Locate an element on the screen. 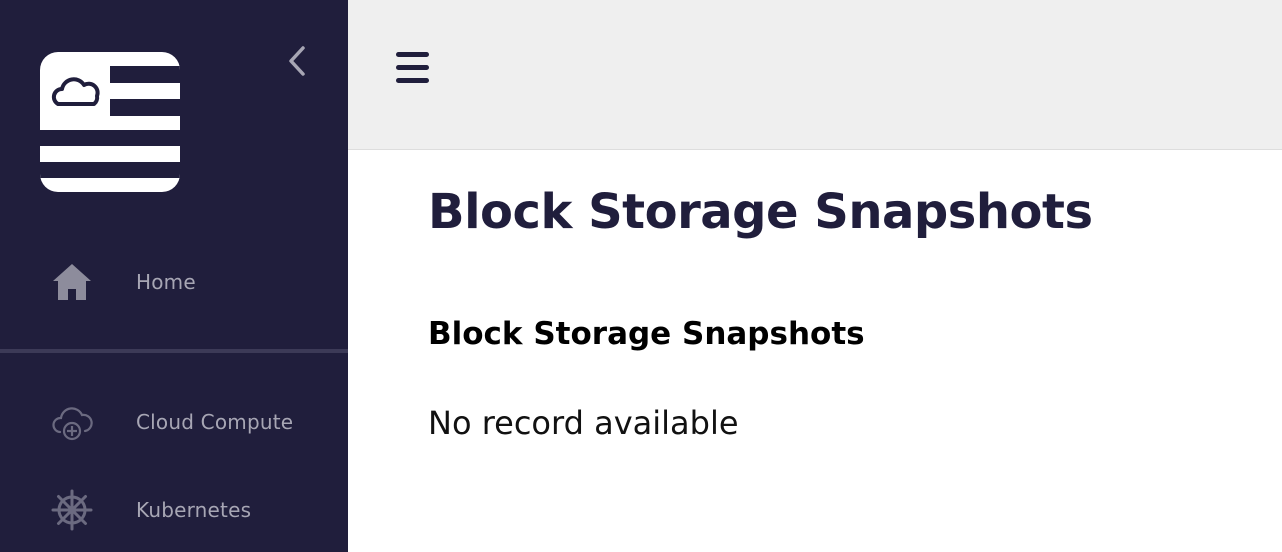 This screenshot has height=552, width=1282. sidebar-item-label: Kubernetes is located at coordinates (194, 510).